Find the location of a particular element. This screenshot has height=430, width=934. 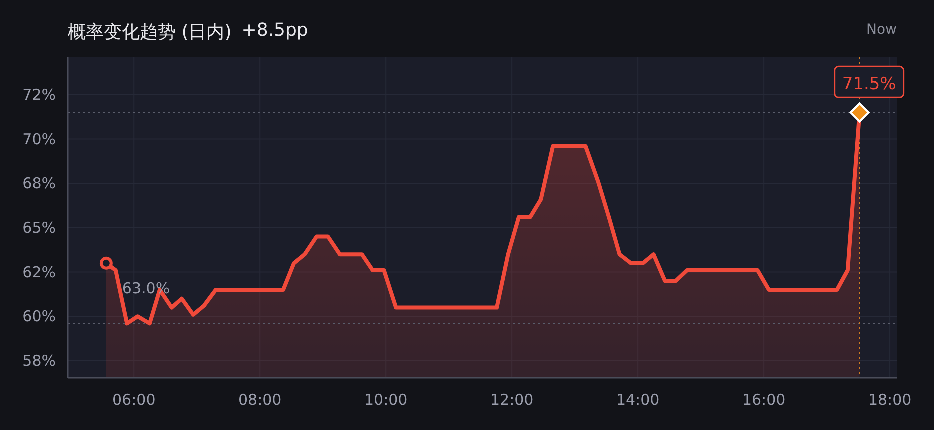

y-tick-label: 60% is located at coordinates (39, 317).